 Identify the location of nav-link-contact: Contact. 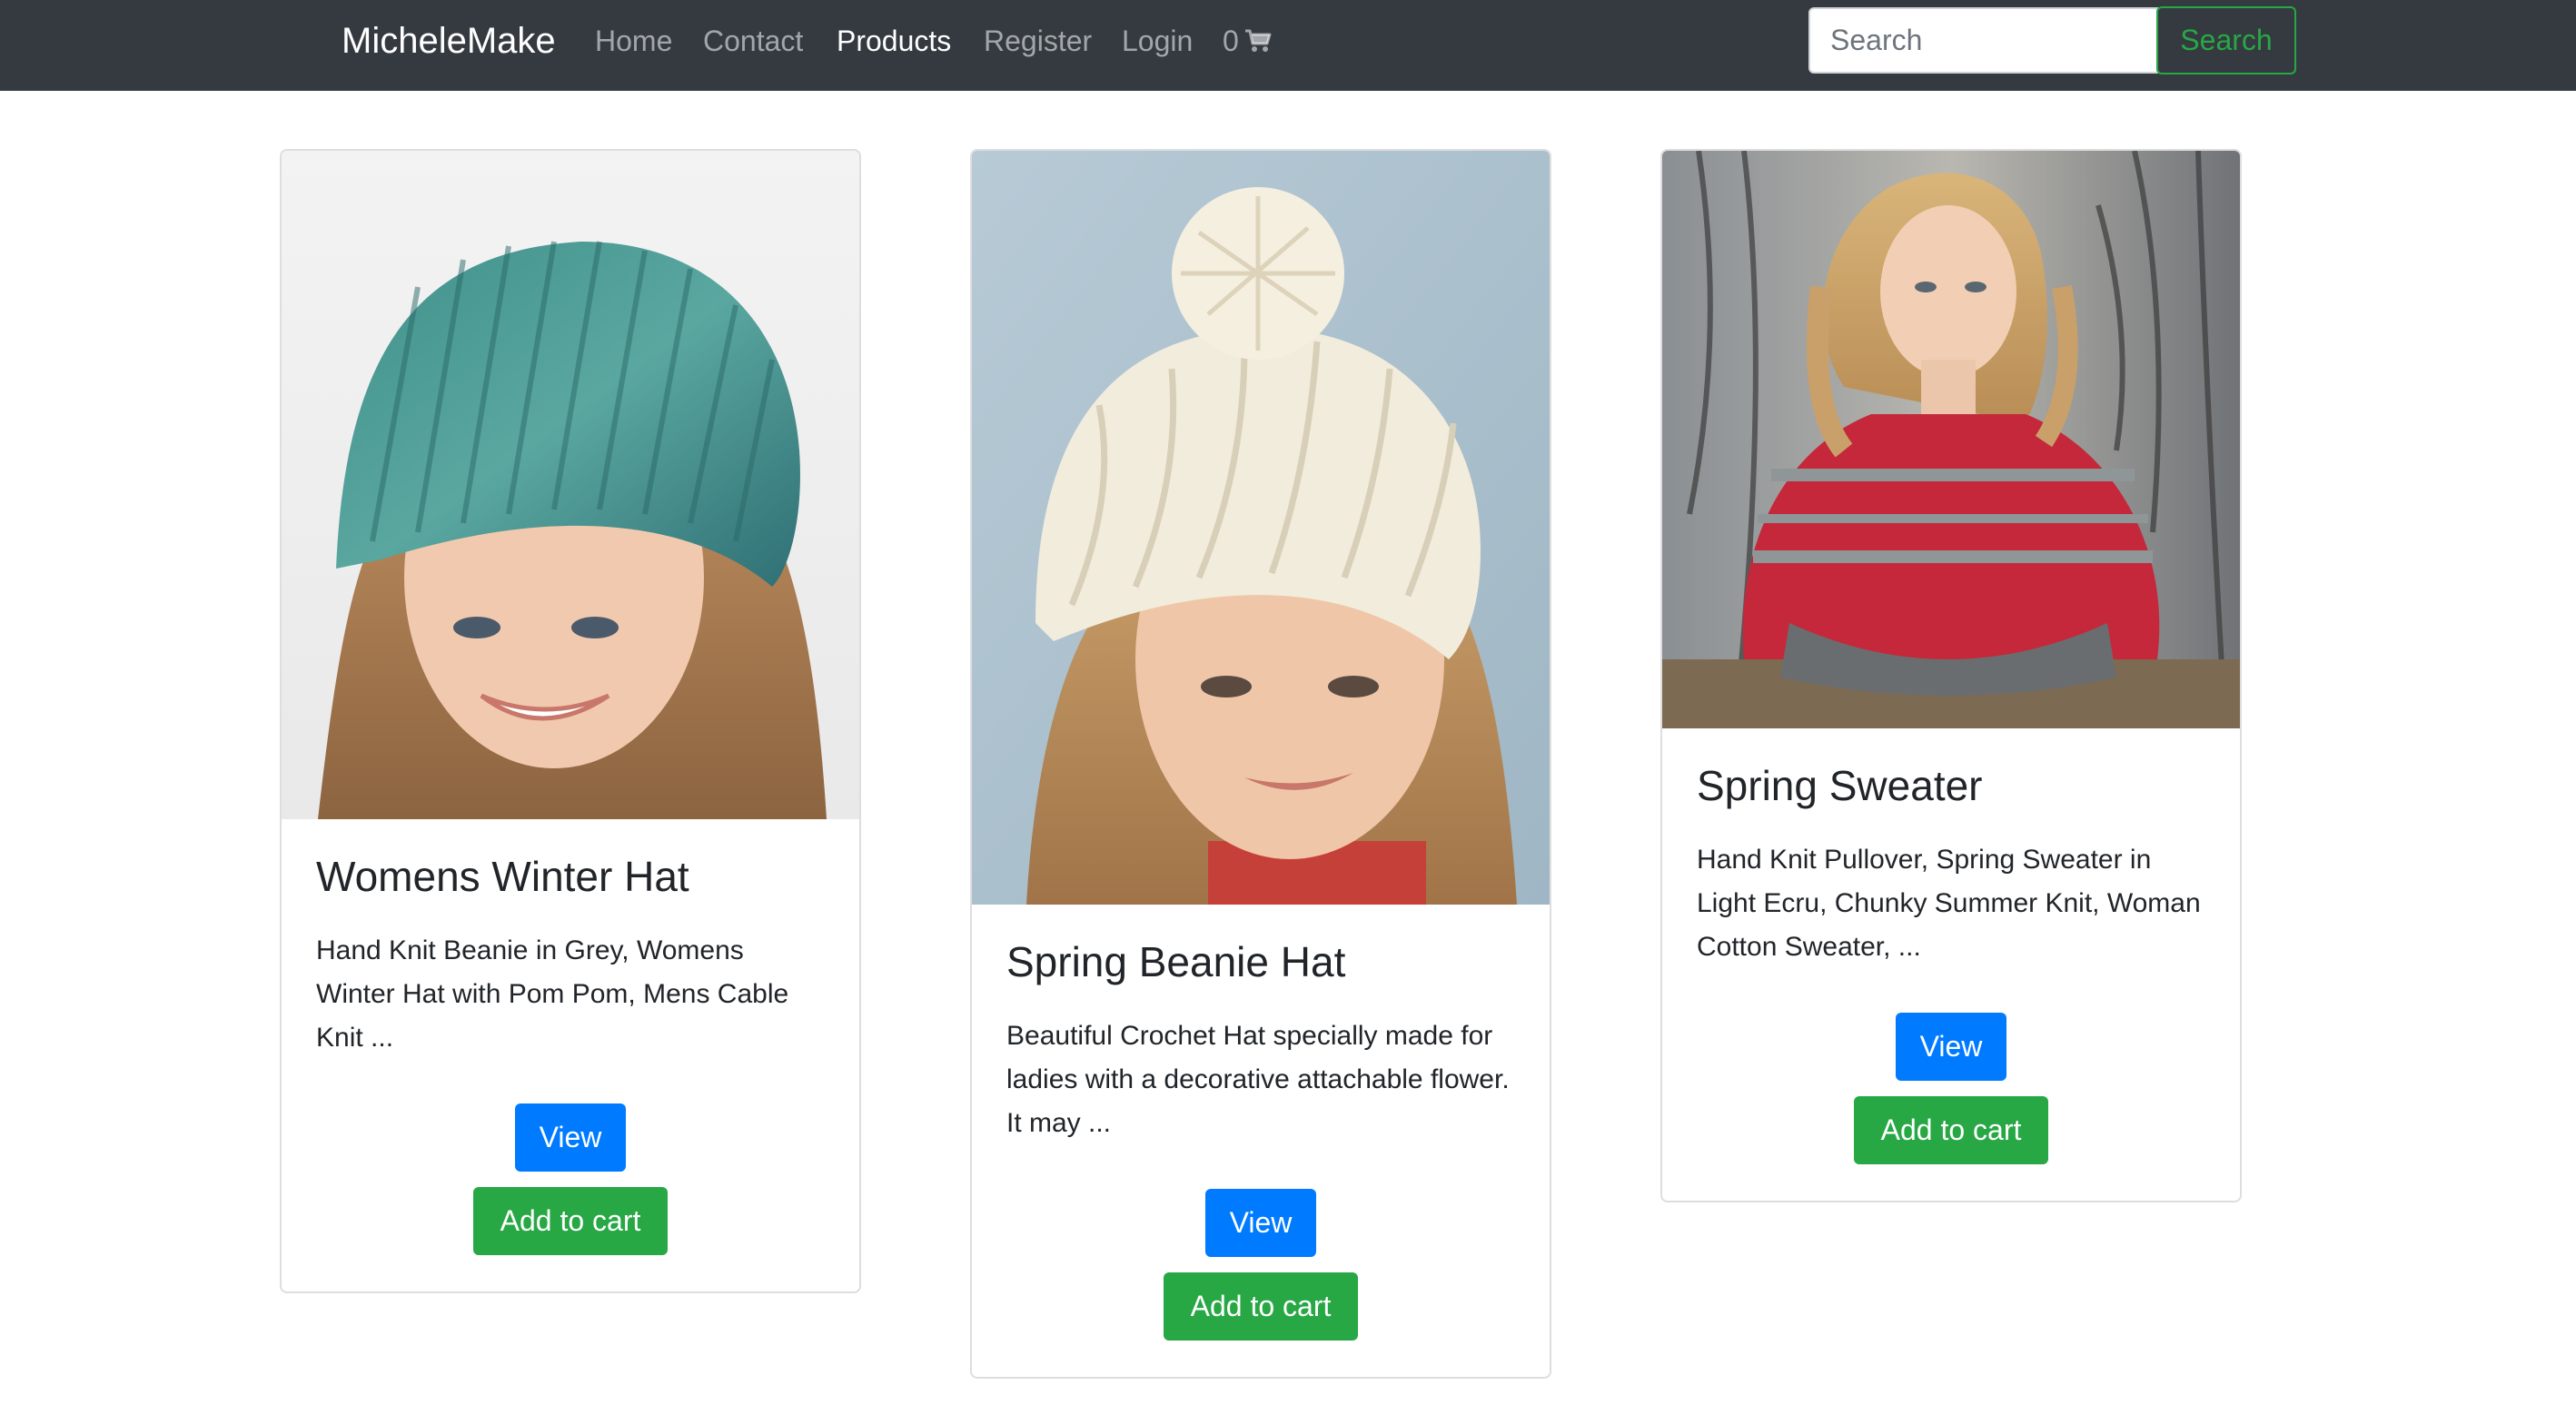
(753, 41).